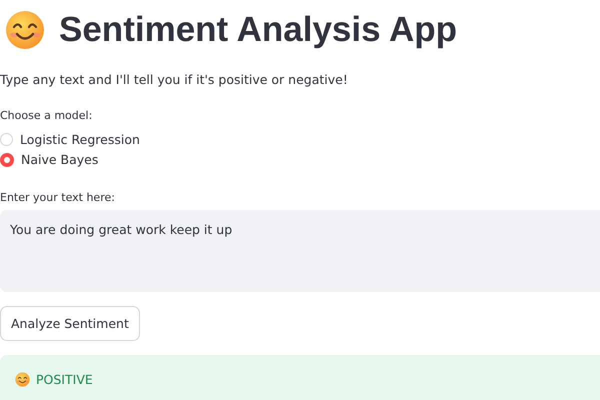  What do you see at coordinates (174, 79) in the screenshot?
I see `subtitle: Type any text and I'll tell you if it's positive or negative!` at bounding box center [174, 79].